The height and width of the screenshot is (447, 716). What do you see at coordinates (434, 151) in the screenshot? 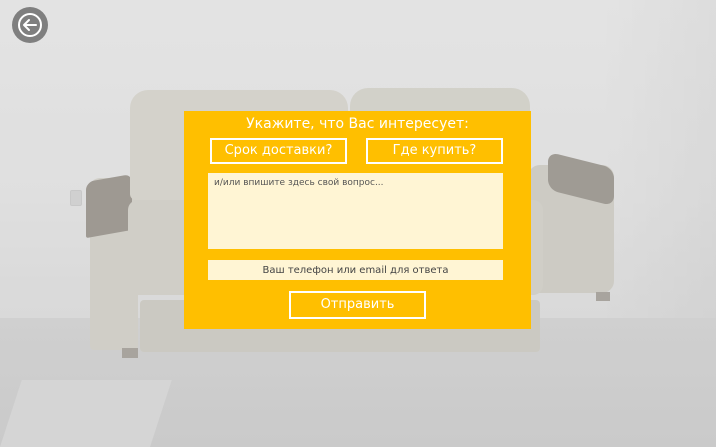
I see `where-to-buy-button: Где купить?` at bounding box center [434, 151].